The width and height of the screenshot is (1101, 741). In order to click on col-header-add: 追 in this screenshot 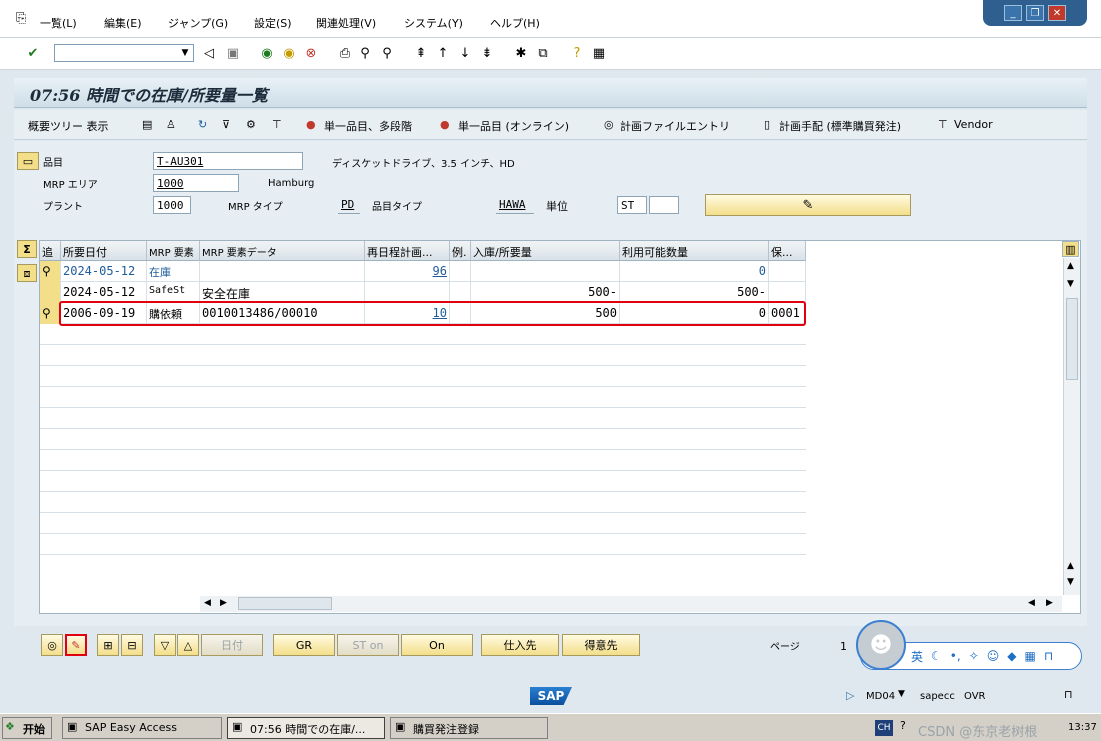, I will do `click(50, 251)`.